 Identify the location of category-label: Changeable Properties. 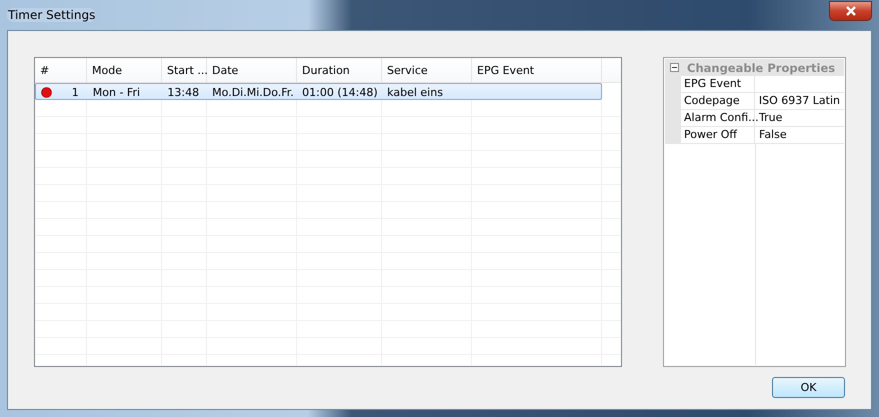
(761, 67).